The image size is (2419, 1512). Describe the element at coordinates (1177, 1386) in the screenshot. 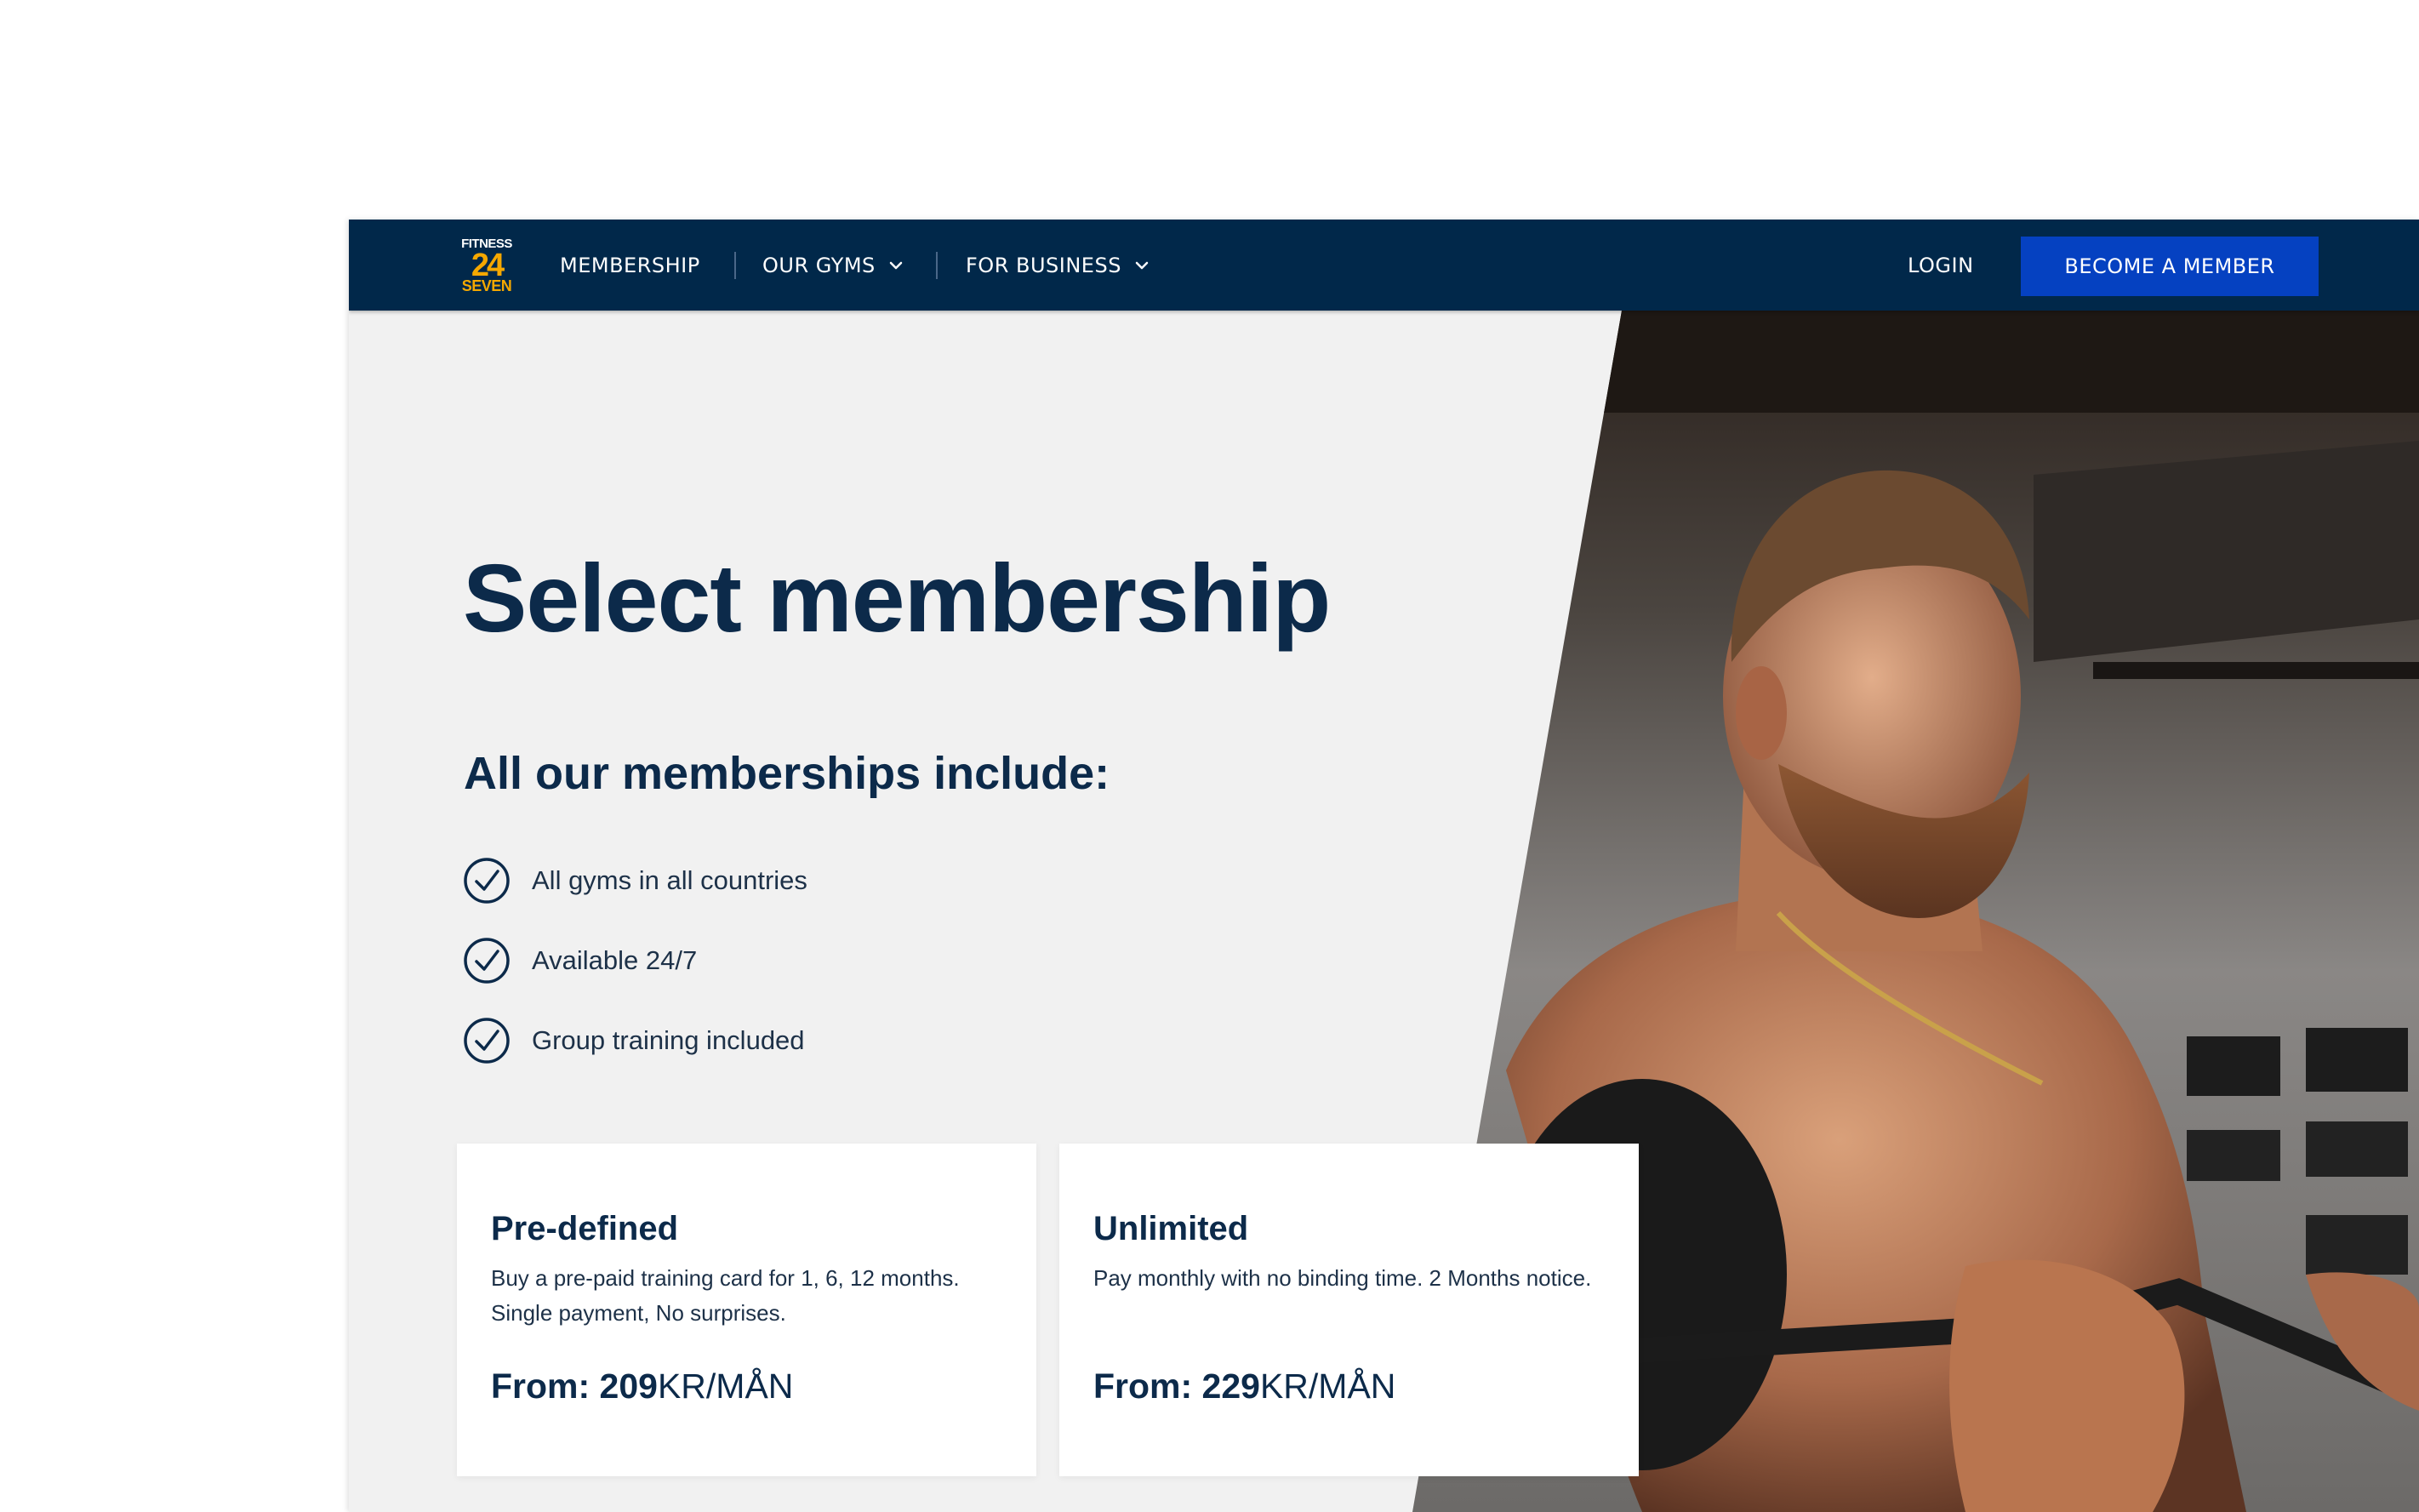

I see `price-amount: From: 229` at that location.